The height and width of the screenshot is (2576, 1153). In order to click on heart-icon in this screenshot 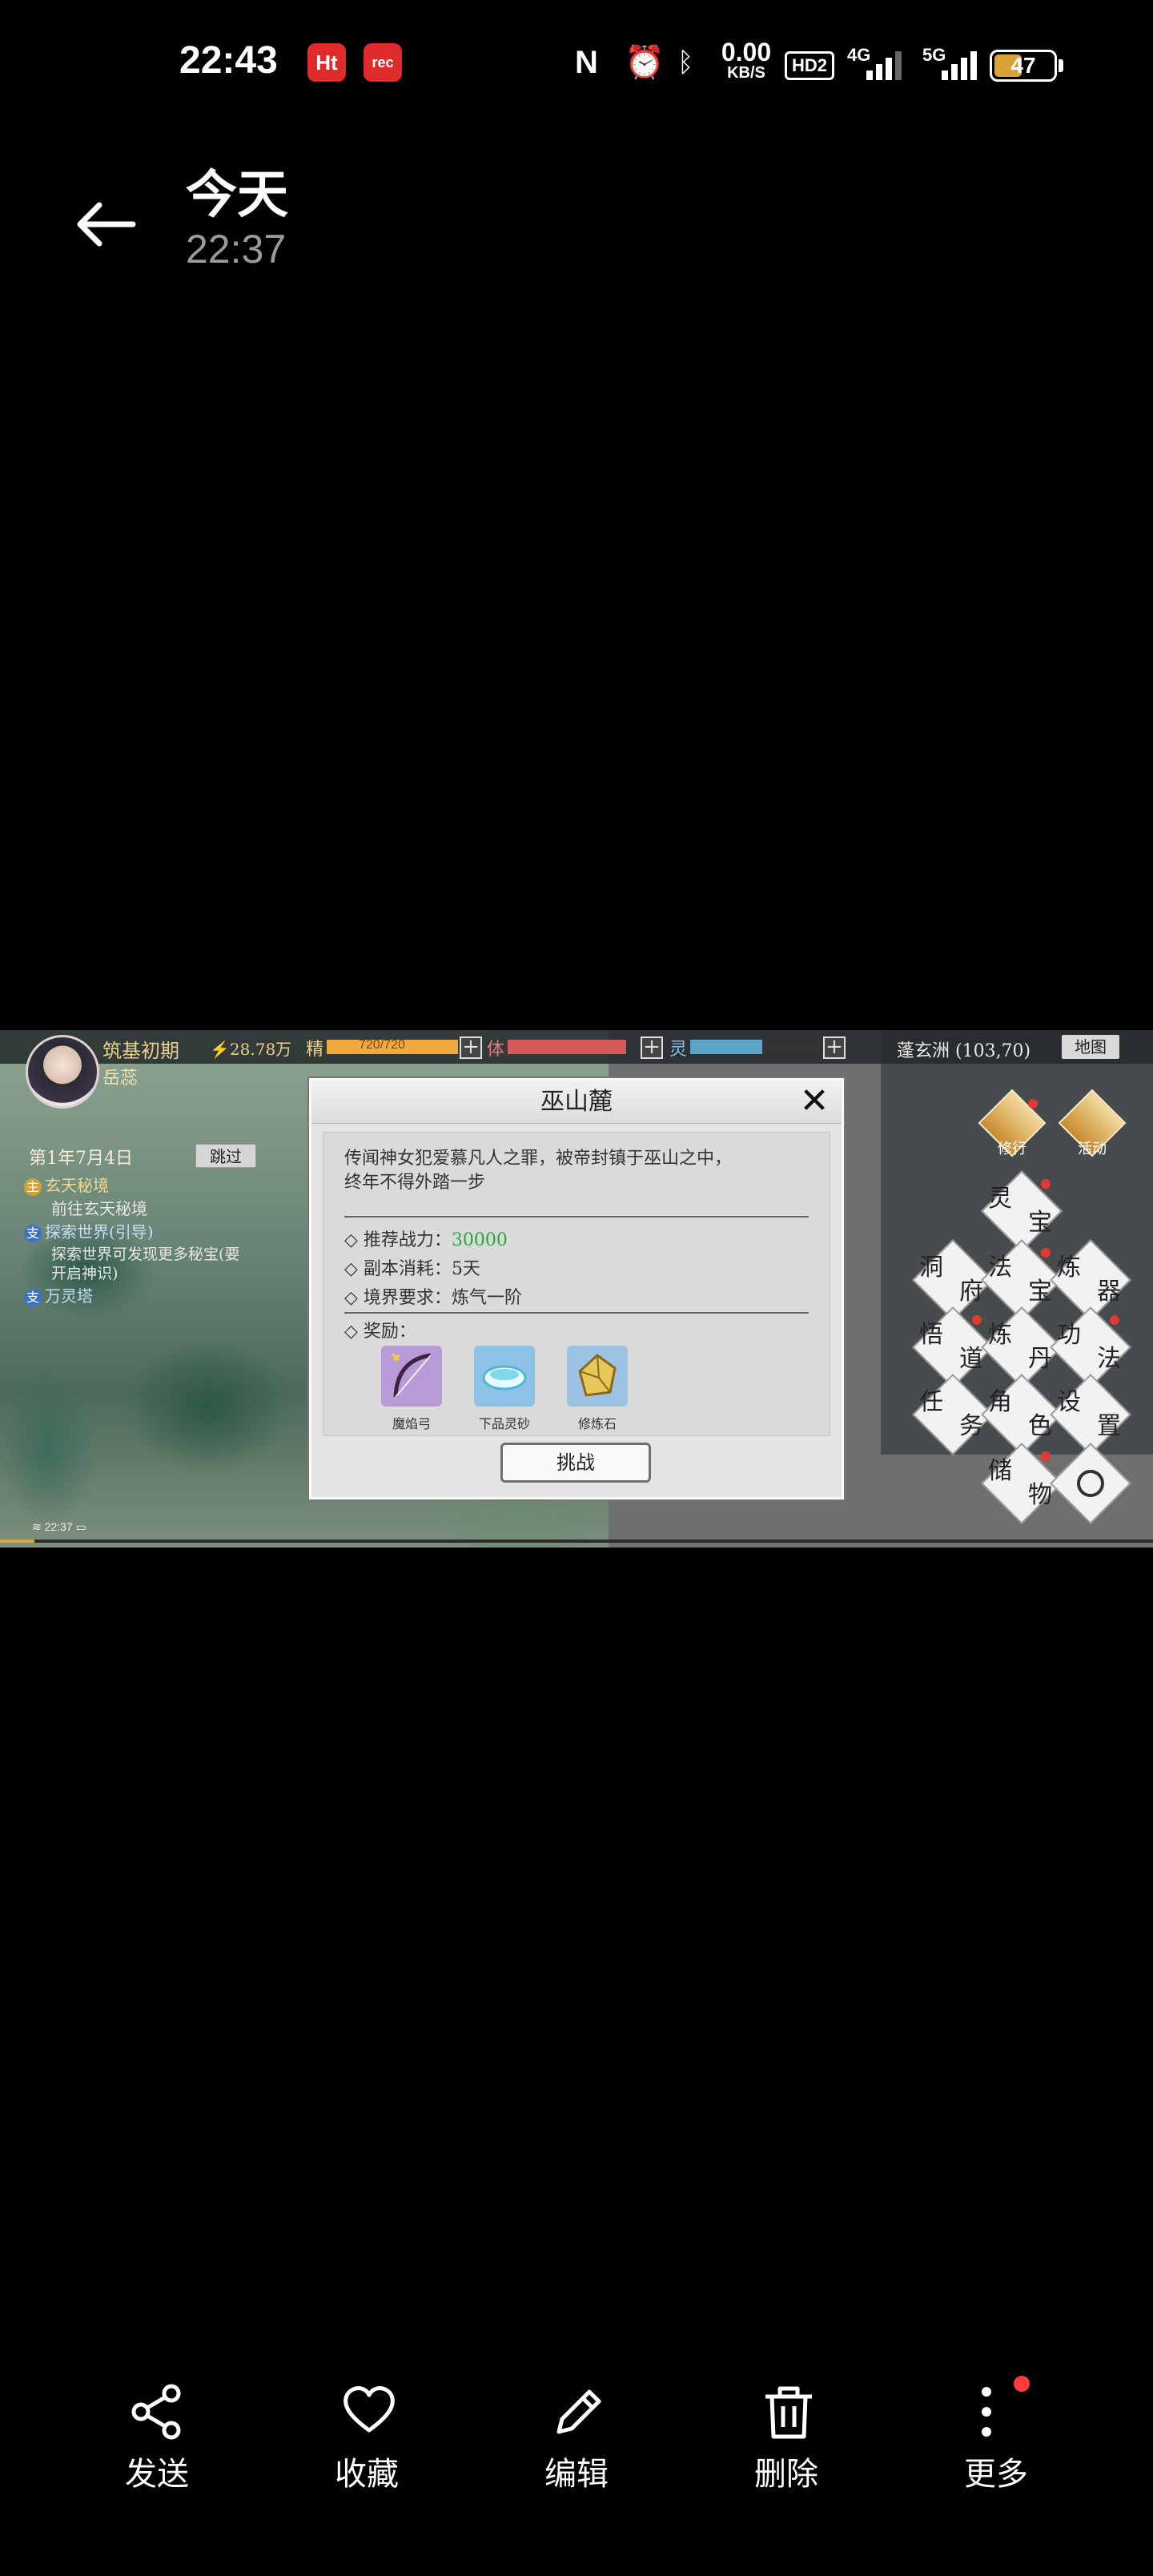, I will do `click(369, 2409)`.